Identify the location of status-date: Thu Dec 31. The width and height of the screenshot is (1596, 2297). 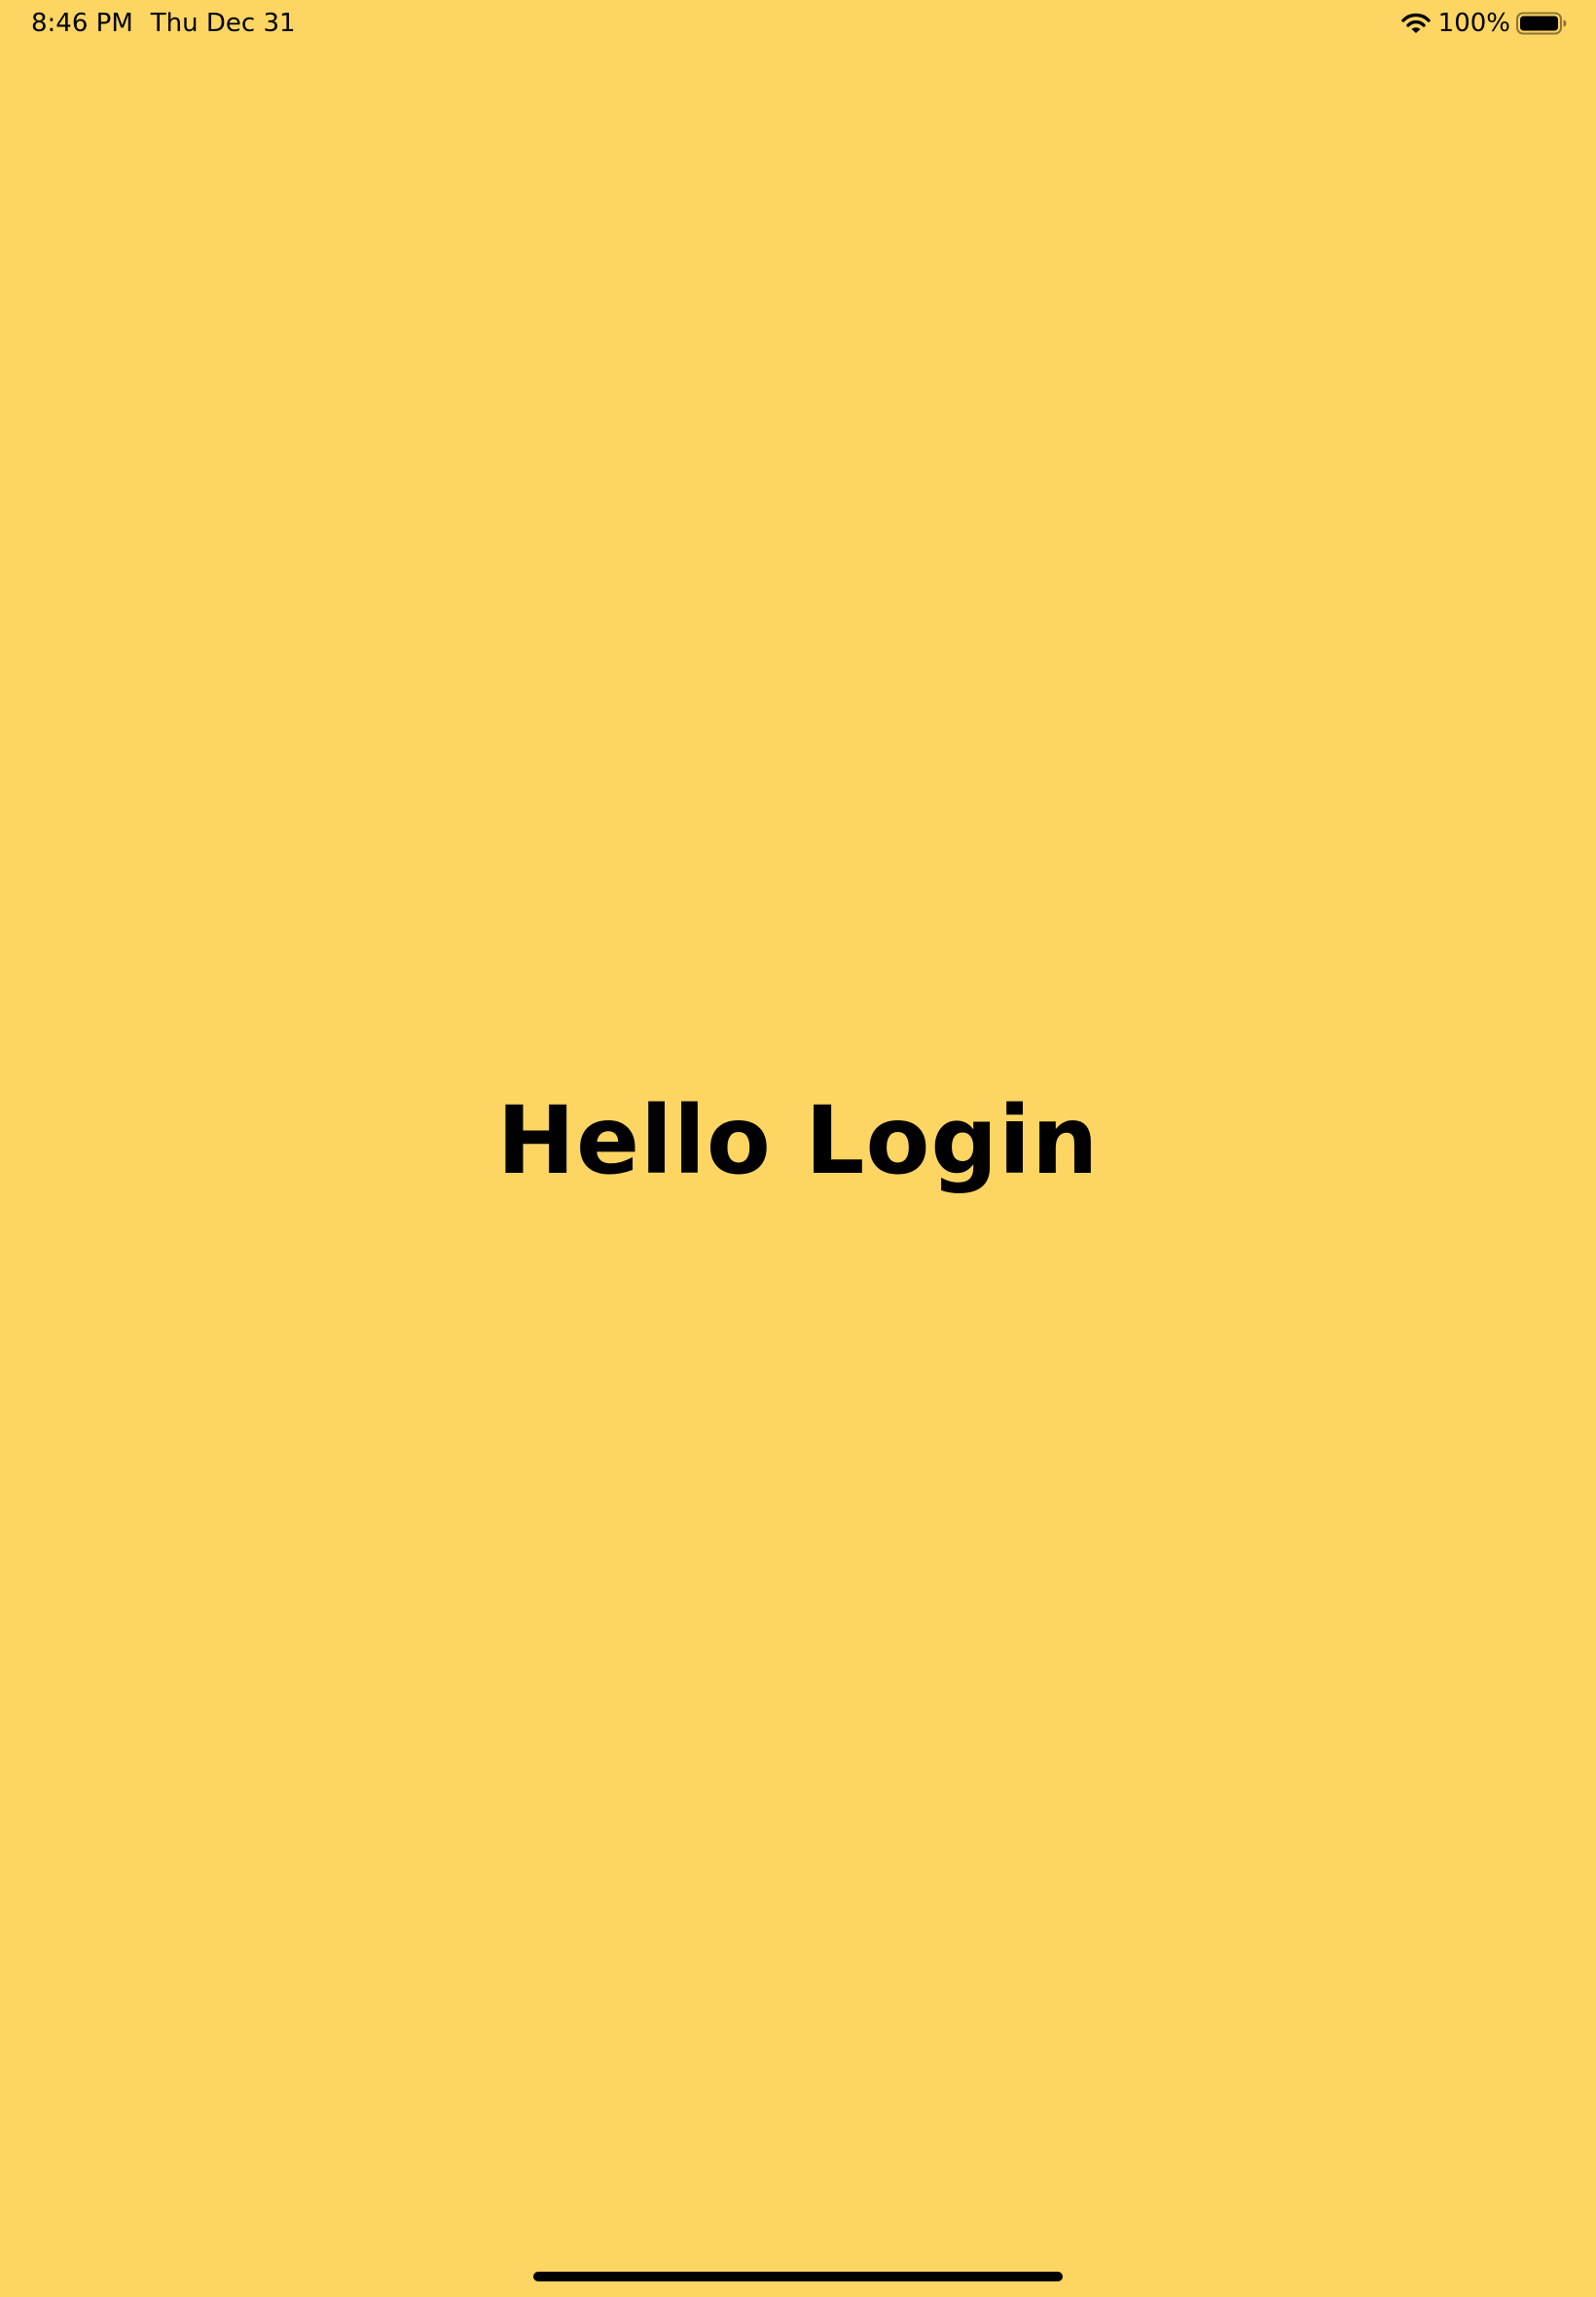
(223, 23).